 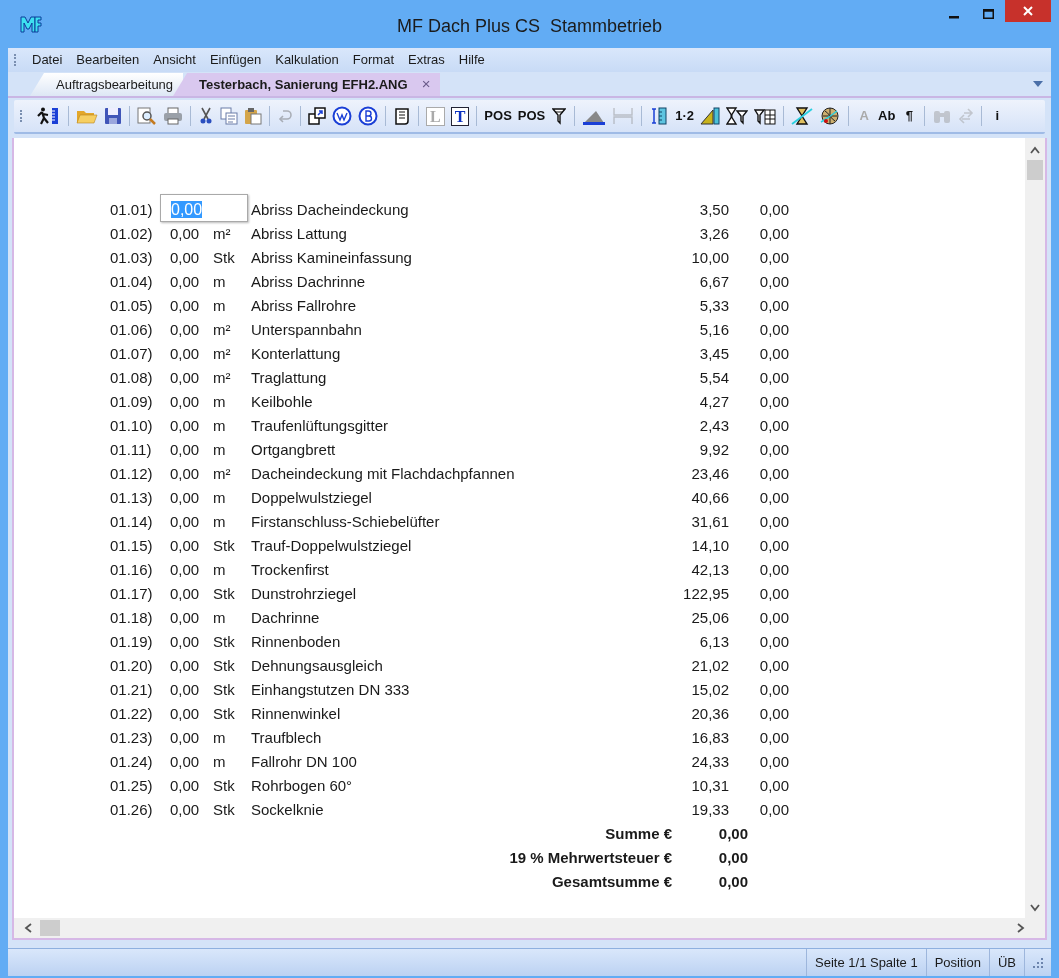 What do you see at coordinates (132, 209) in the screenshot?
I see `position-number: 01.01)` at bounding box center [132, 209].